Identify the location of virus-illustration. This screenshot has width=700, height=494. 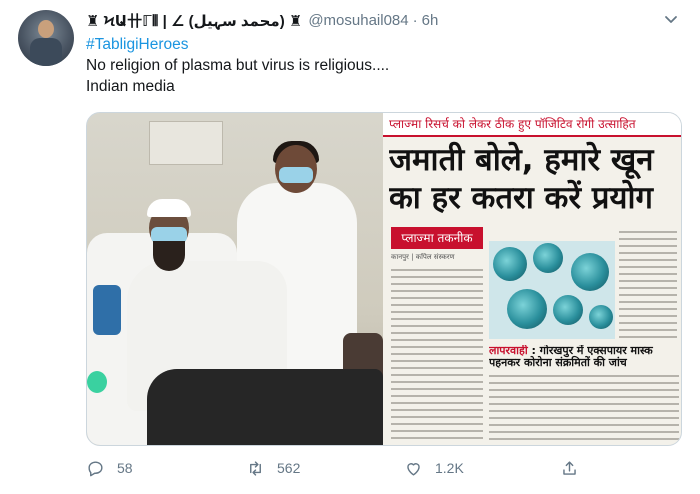
(552, 290).